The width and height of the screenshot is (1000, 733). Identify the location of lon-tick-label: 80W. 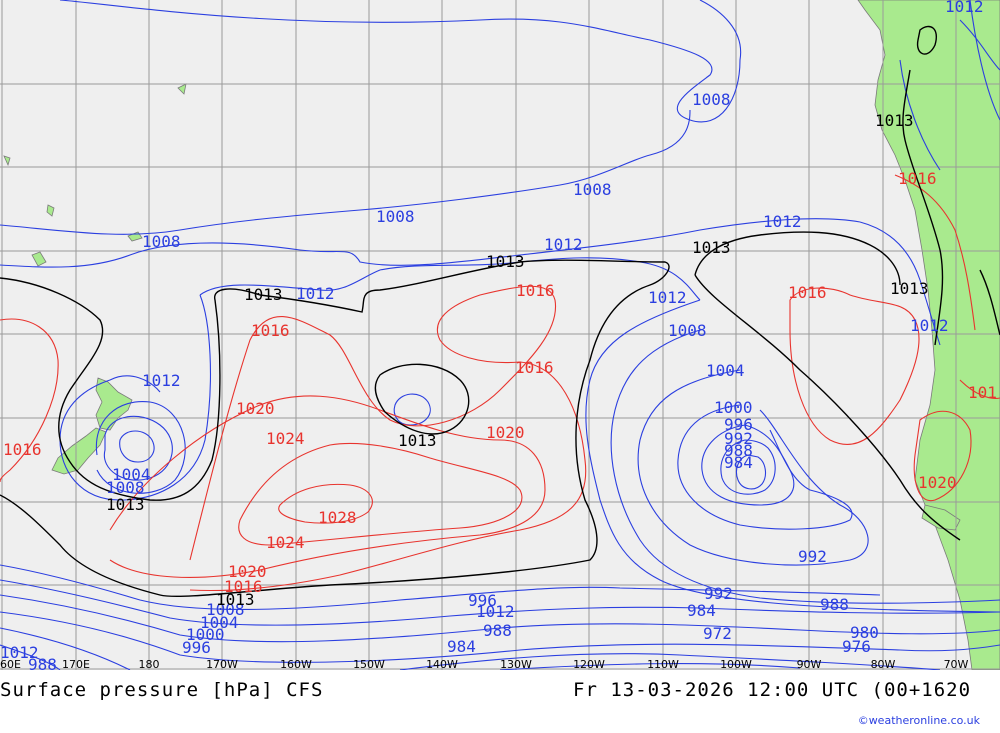
(883, 664).